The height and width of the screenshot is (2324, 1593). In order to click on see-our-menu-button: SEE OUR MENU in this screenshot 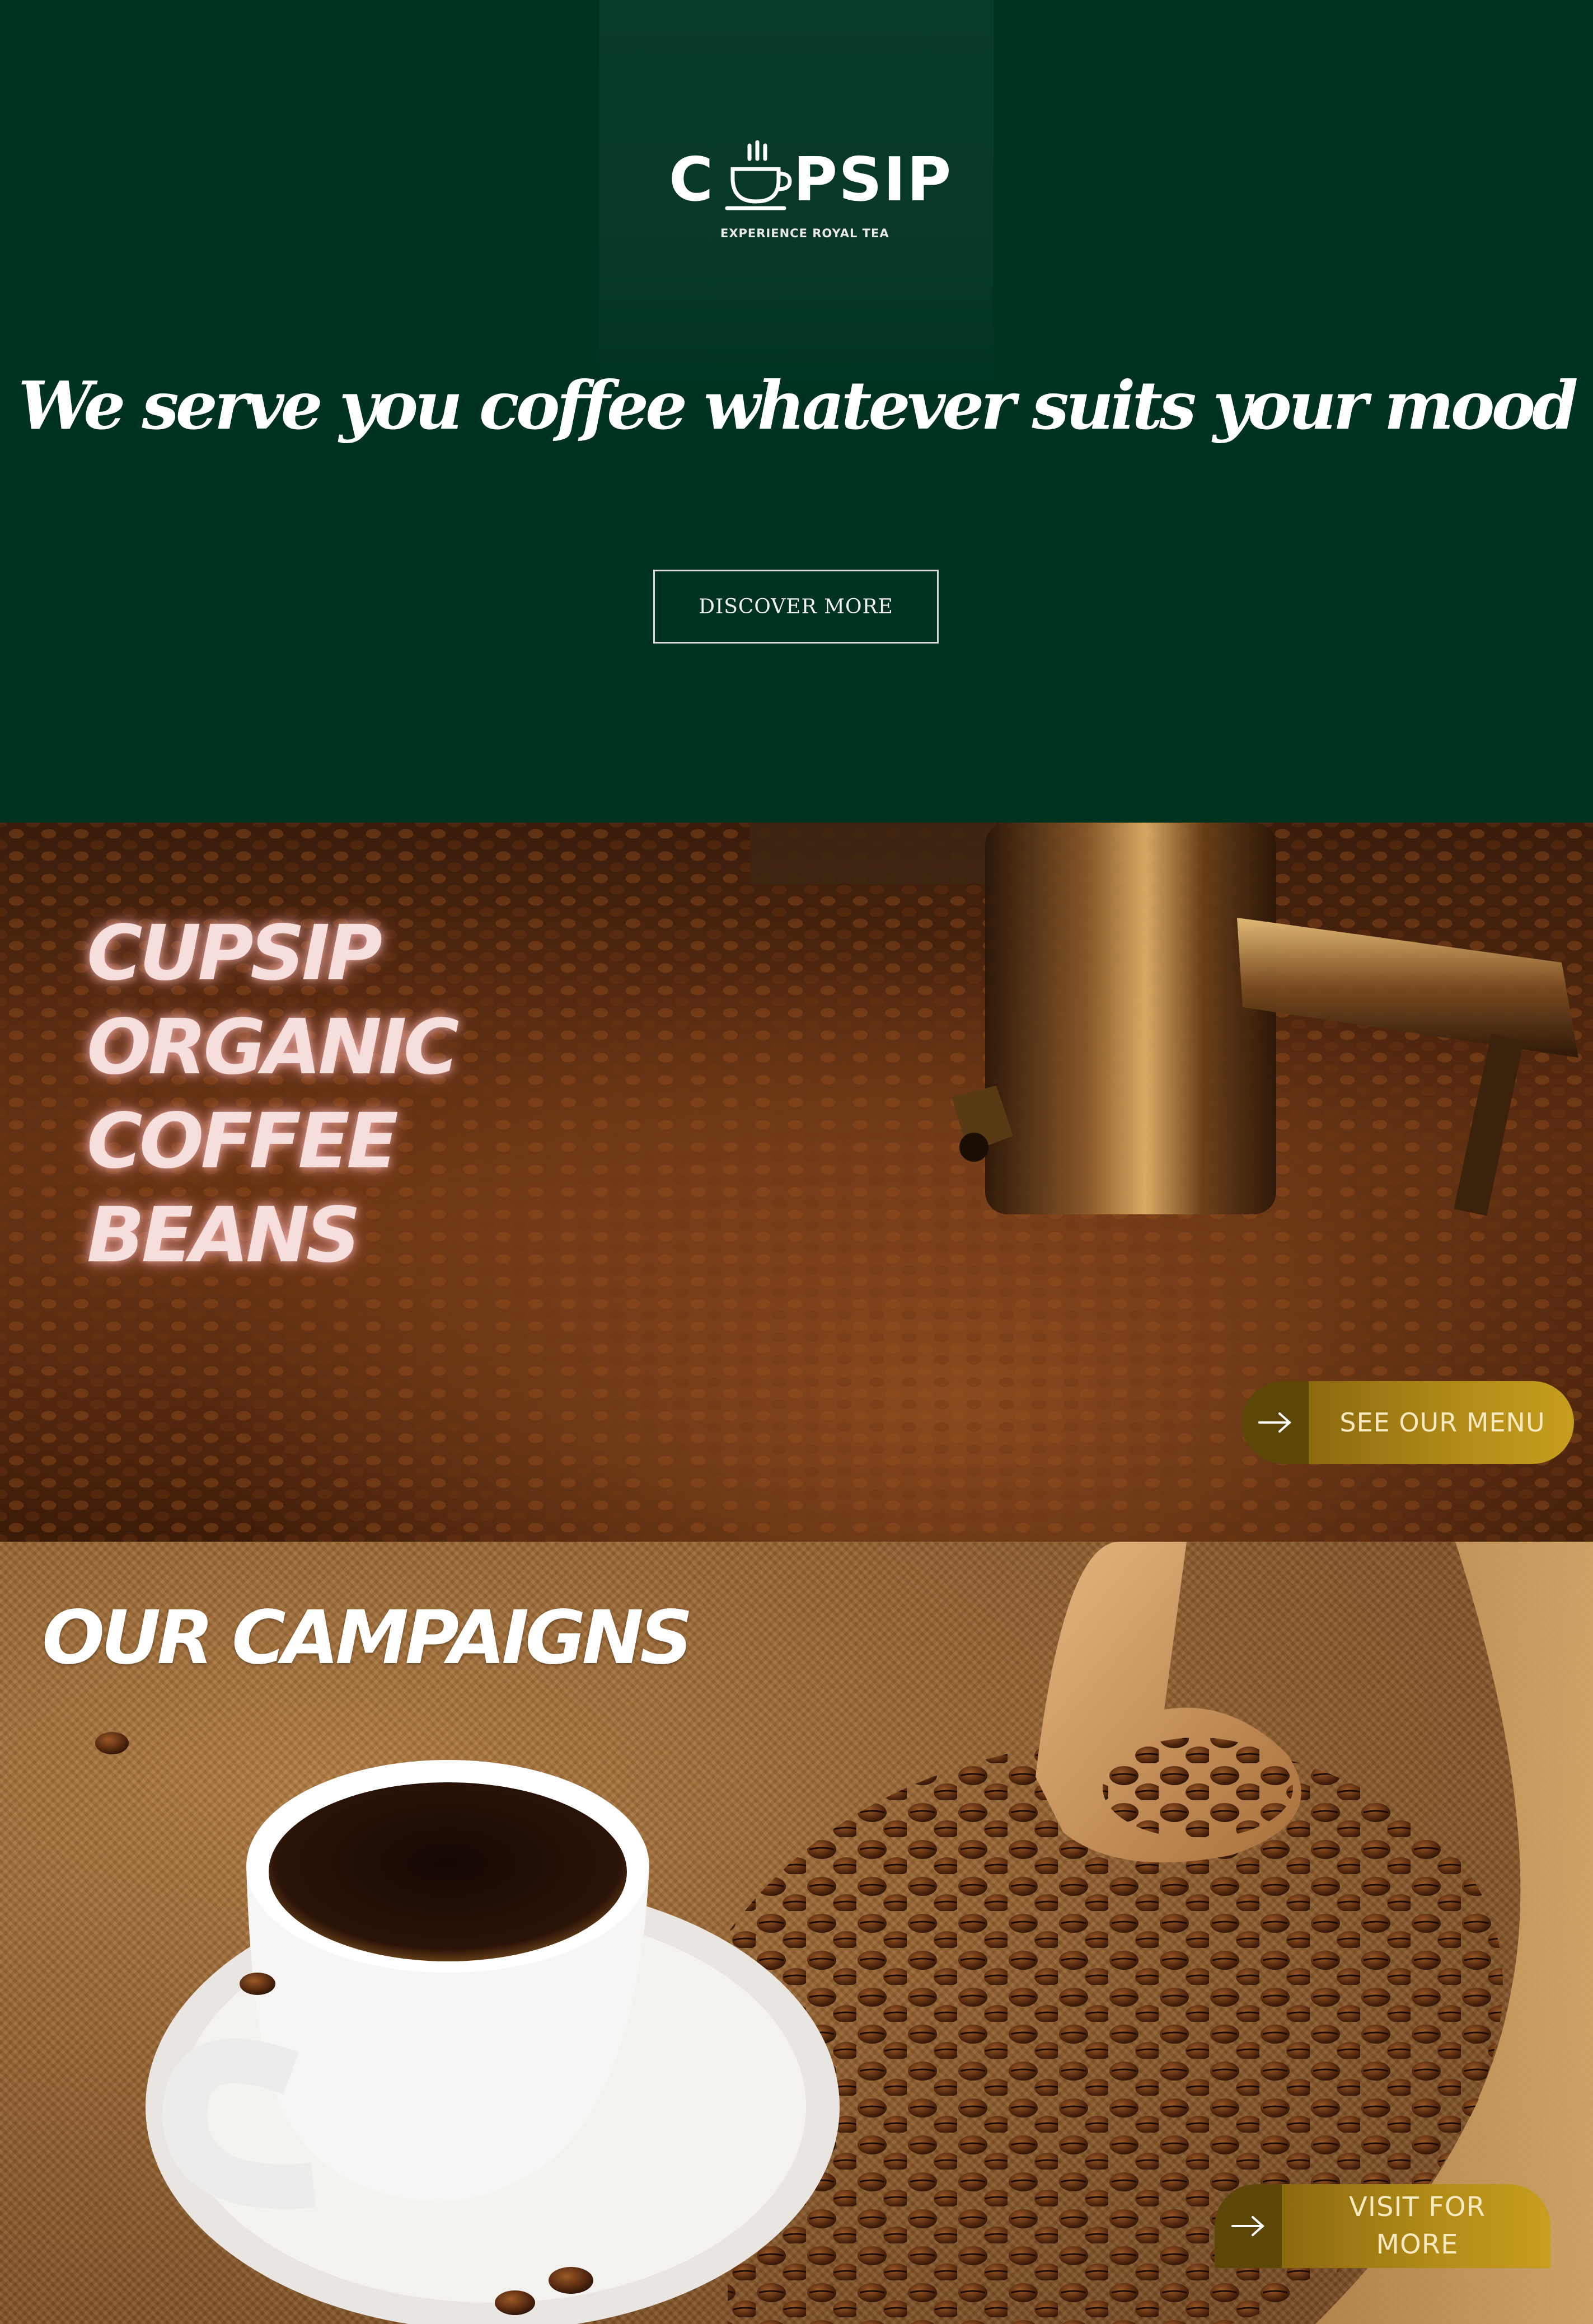, I will do `click(1408, 1422)`.